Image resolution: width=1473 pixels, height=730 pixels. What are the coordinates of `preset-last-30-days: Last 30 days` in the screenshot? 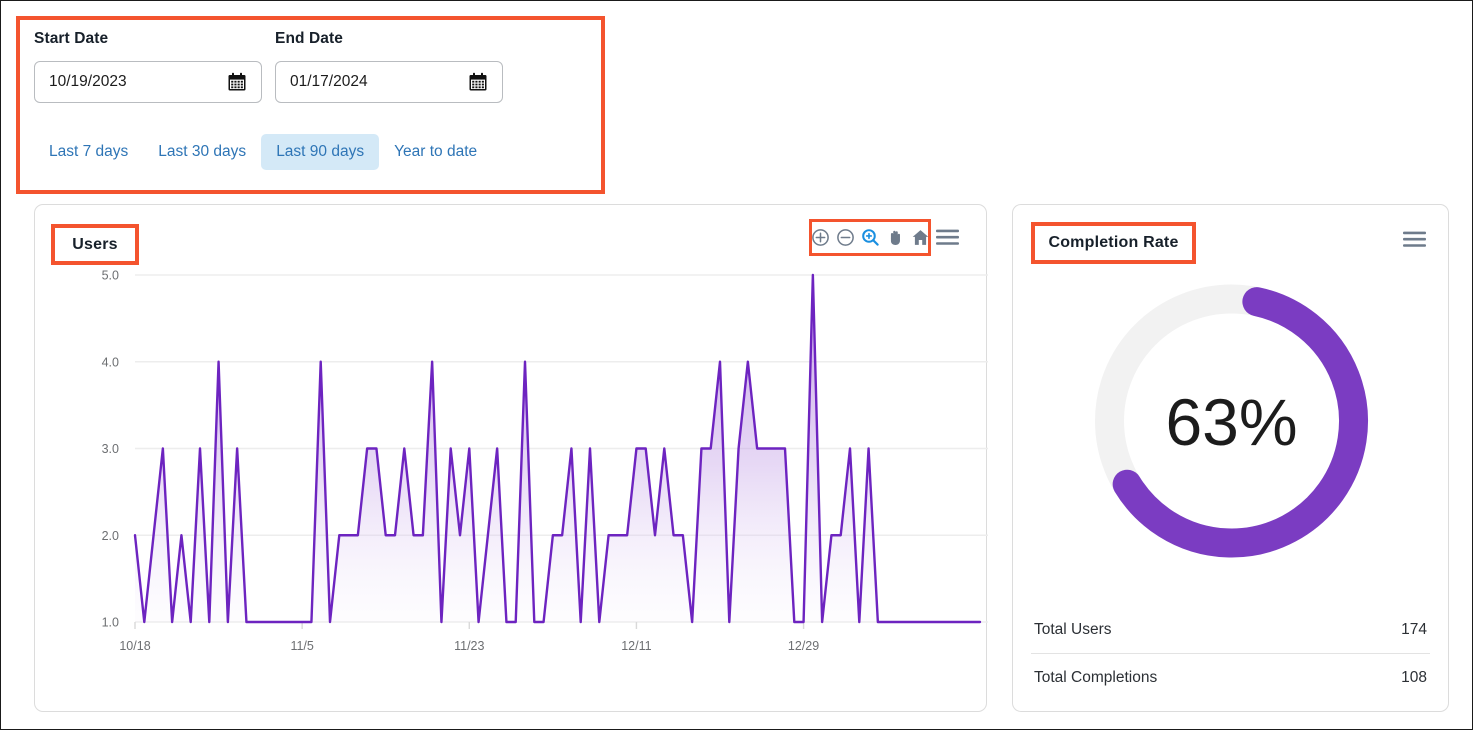 It's located at (202, 152).